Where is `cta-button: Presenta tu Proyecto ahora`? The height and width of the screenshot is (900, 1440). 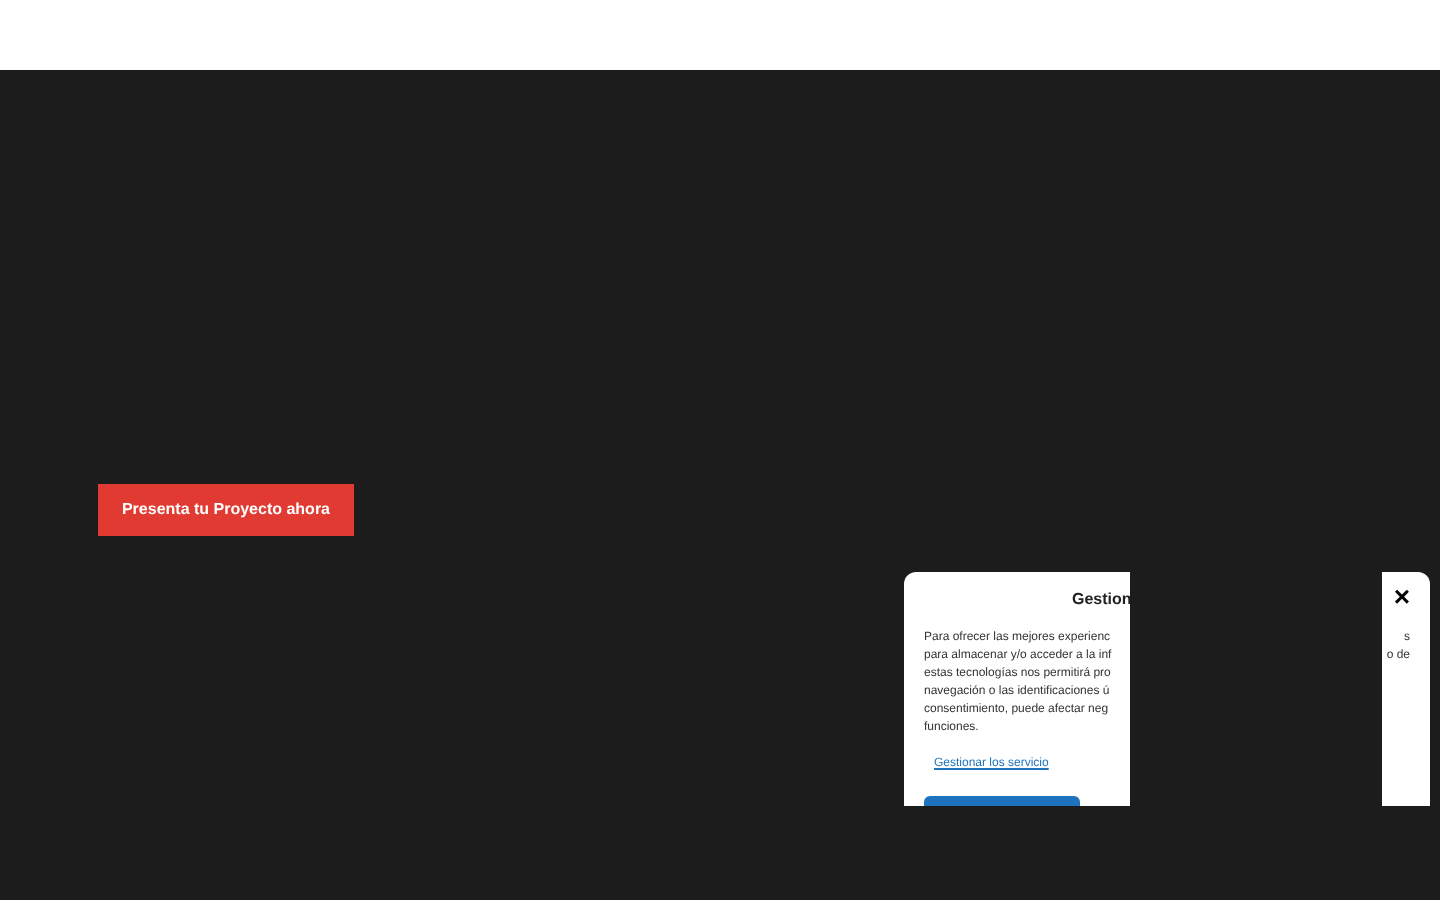
cta-button: Presenta tu Proyecto ahora is located at coordinates (226, 510).